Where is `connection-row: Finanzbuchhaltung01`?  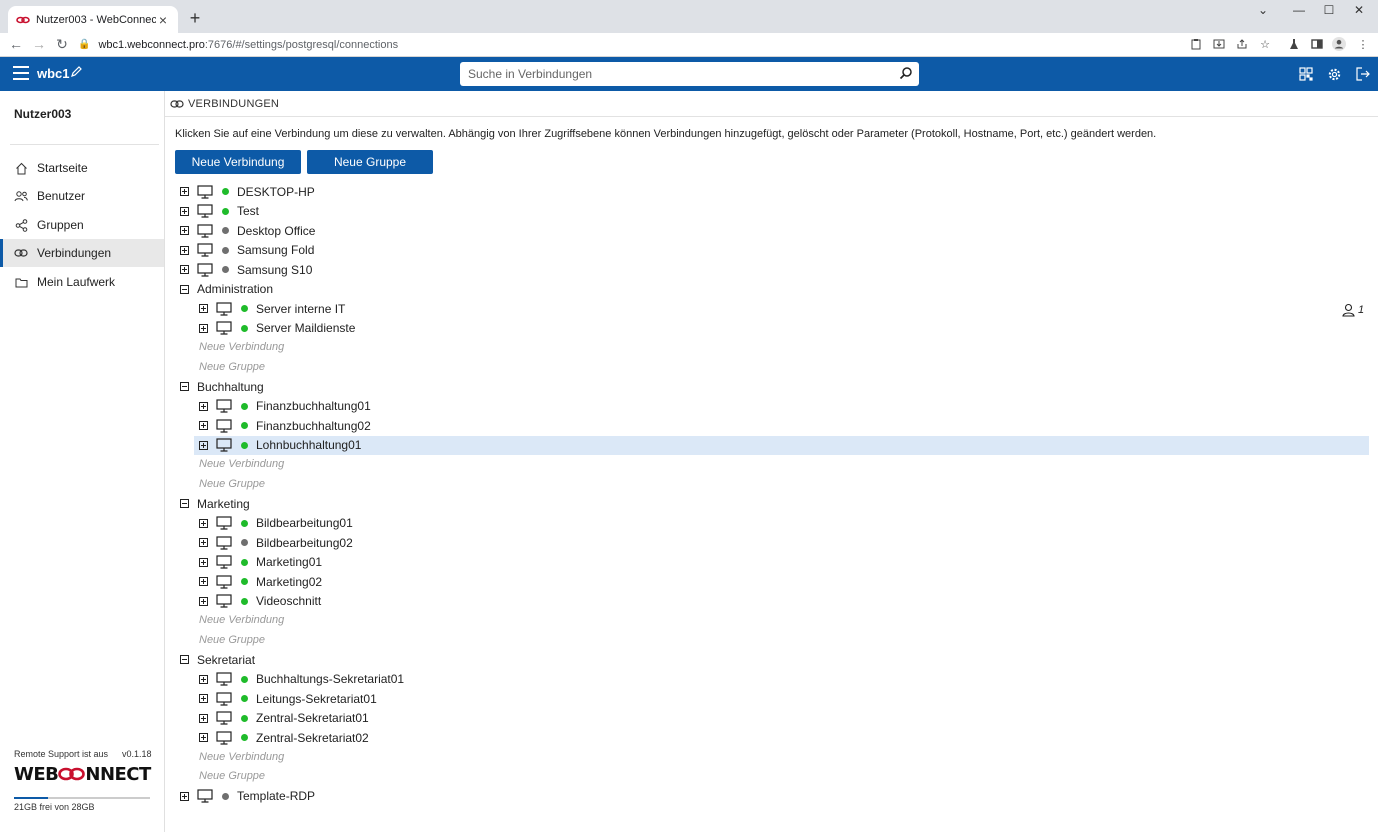
connection-row: Finanzbuchhaltung01 is located at coordinates (285, 406).